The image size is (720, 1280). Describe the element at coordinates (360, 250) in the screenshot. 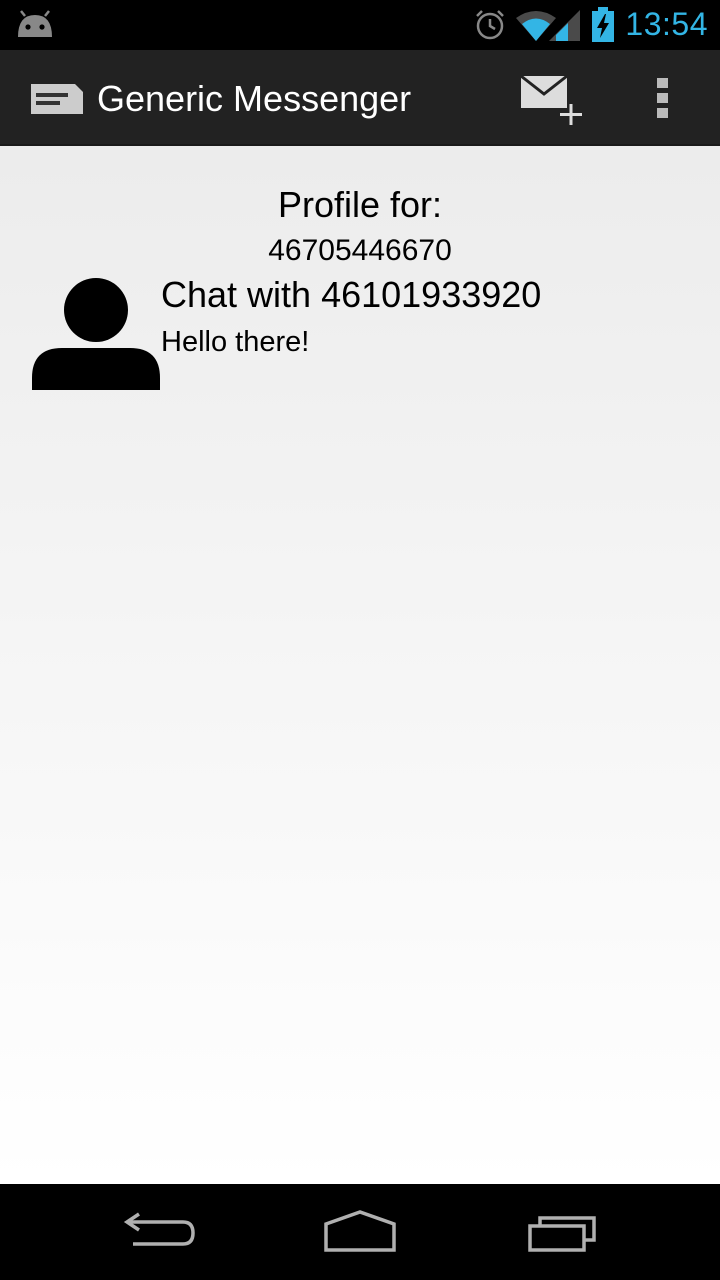

I see `profile-number: 46705446670` at that location.